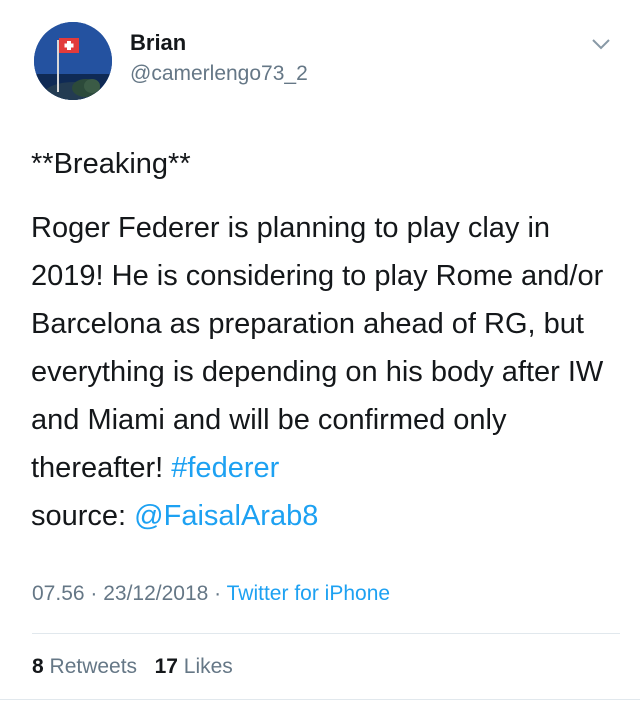 This screenshot has height=703, width=640. What do you see at coordinates (83, 516) in the screenshot?
I see `source-prefix: source:` at bounding box center [83, 516].